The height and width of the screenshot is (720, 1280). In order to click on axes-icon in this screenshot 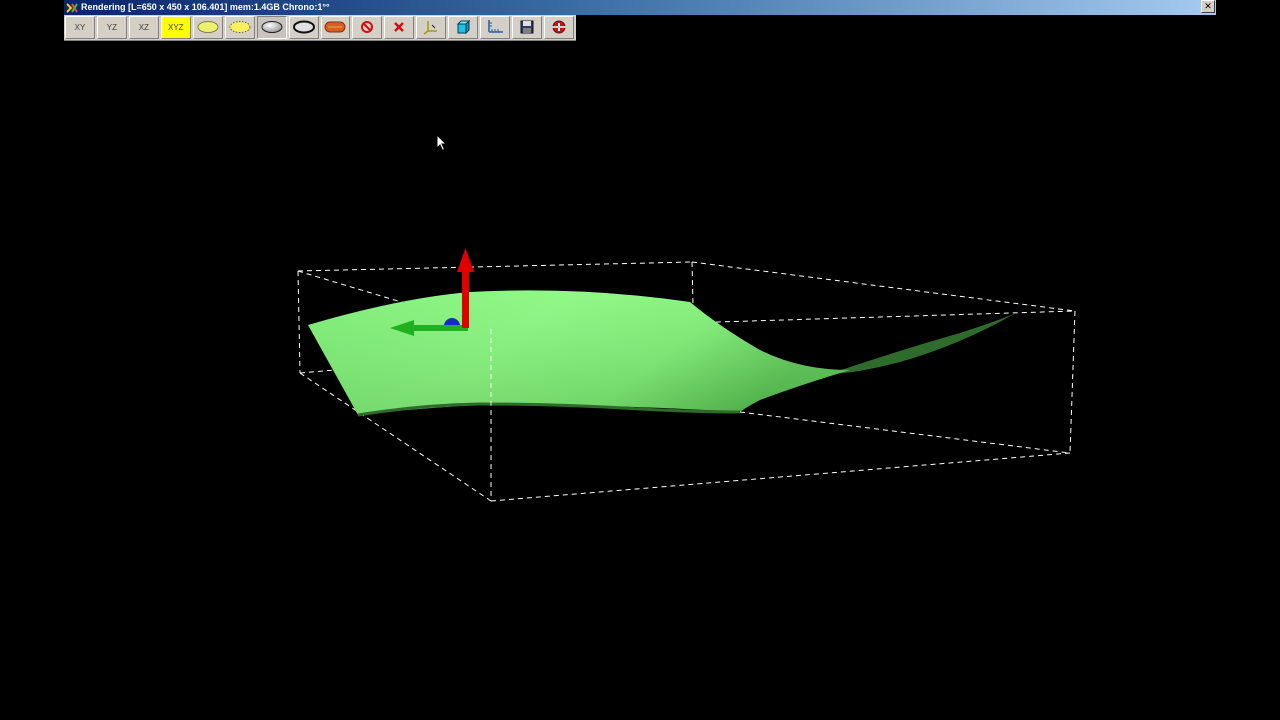, I will do `click(431, 28)`.